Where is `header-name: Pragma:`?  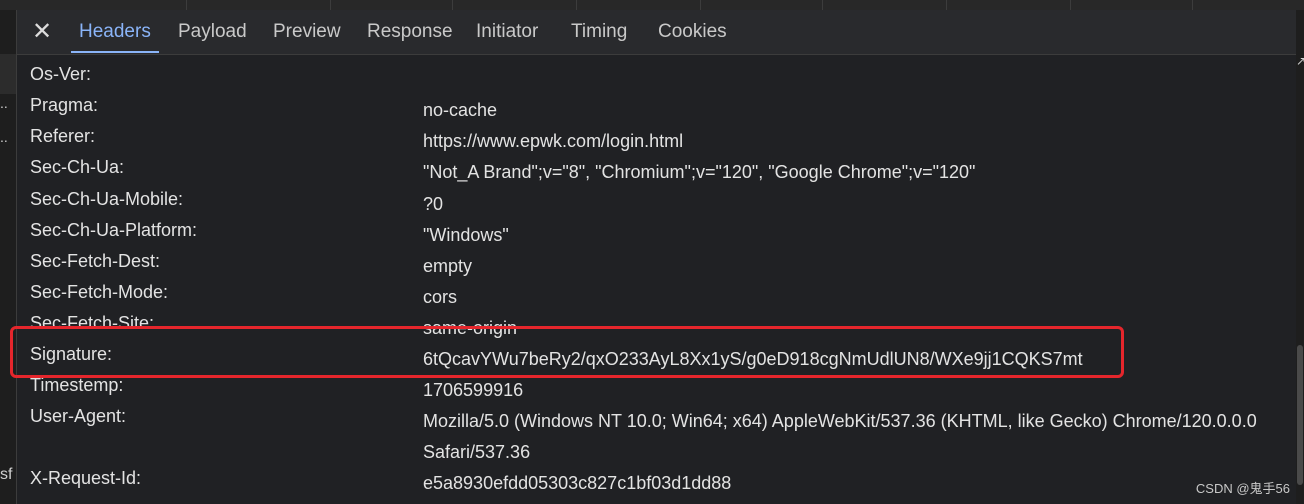 header-name: Pragma: is located at coordinates (64, 105).